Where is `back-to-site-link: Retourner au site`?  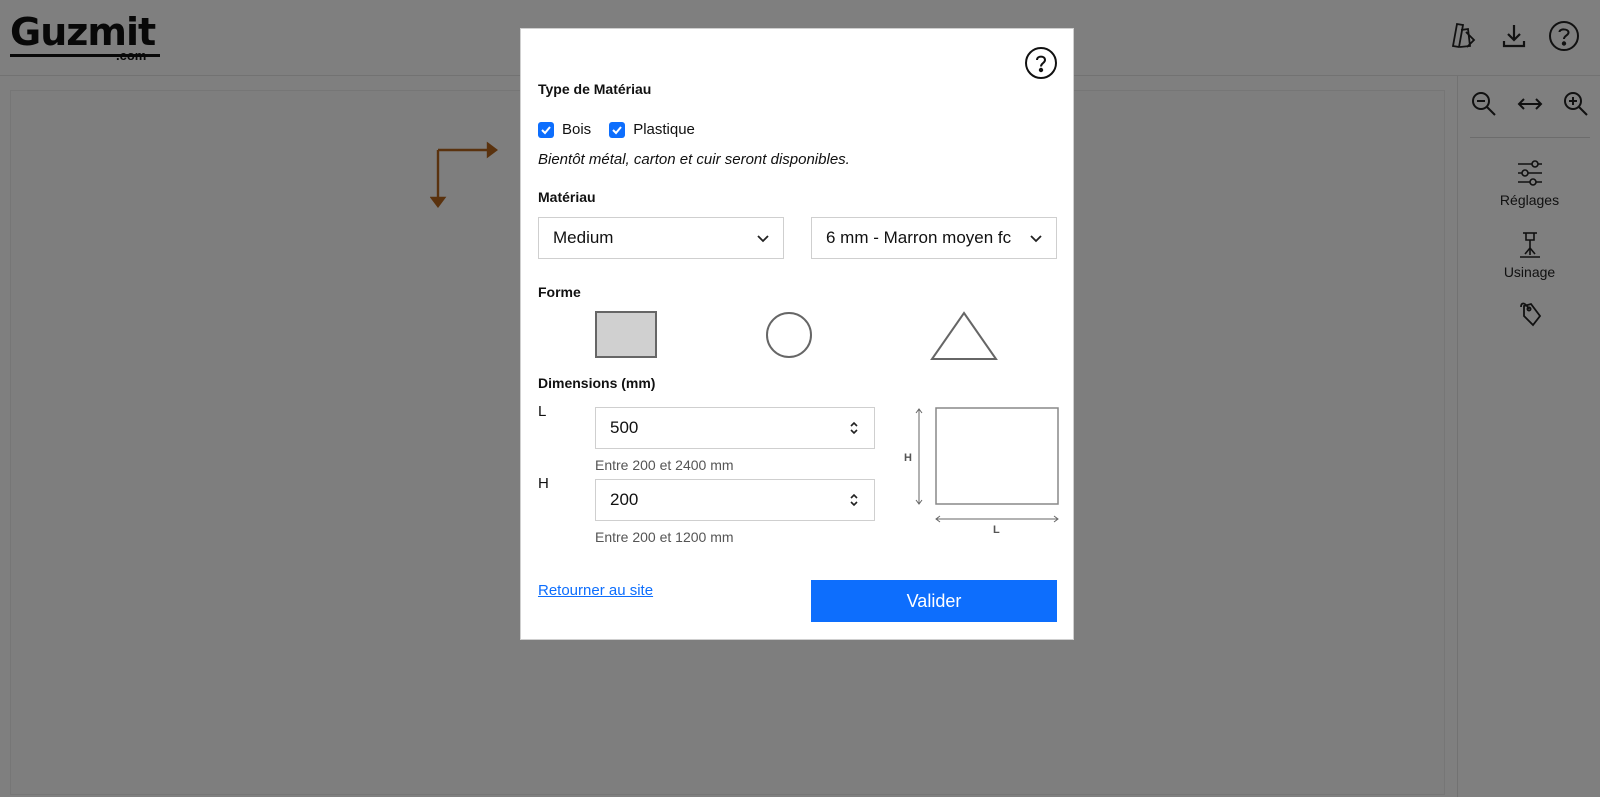 back-to-site-link: Retourner au site is located at coordinates (595, 590).